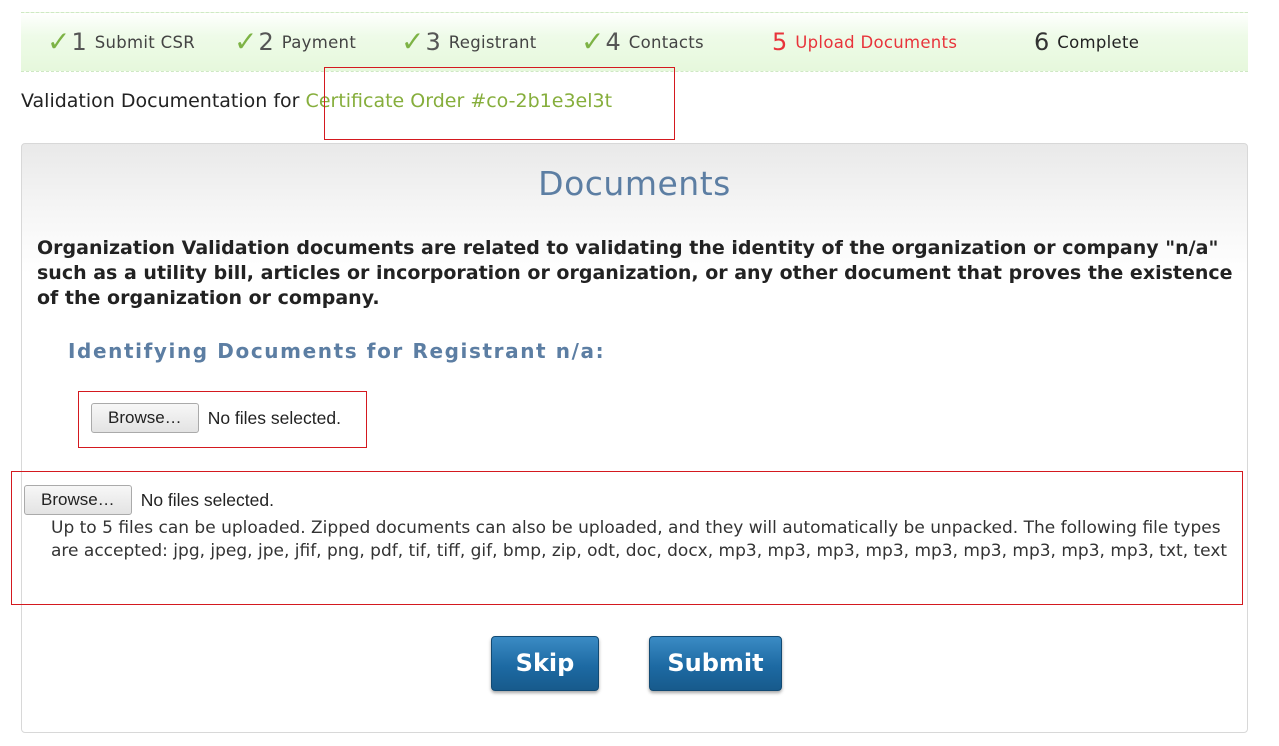  What do you see at coordinates (876, 42) in the screenshot?
I see `step-label: Upload Documents` at bounding box center [876, 42].